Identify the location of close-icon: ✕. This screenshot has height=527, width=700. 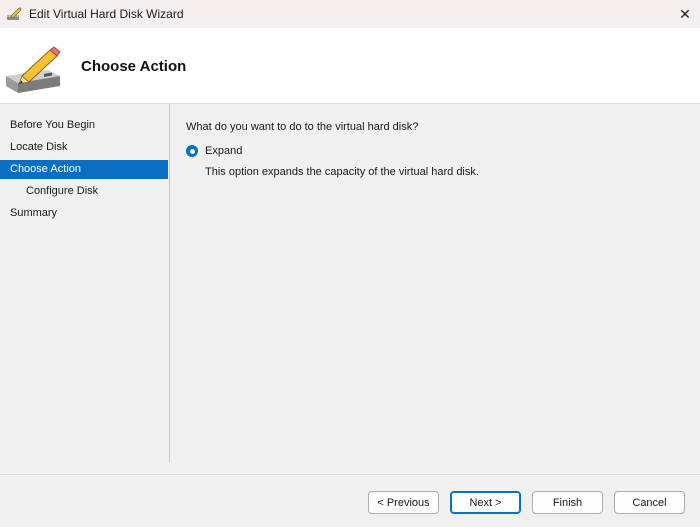
(685, 14).